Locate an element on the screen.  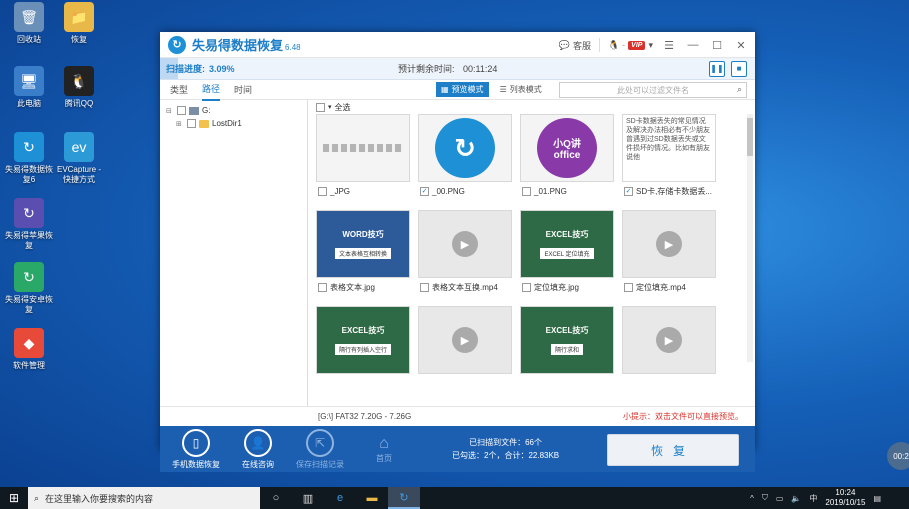
recovery-app-taskbar-icon: ↻ is located at coordinates (404, 498).